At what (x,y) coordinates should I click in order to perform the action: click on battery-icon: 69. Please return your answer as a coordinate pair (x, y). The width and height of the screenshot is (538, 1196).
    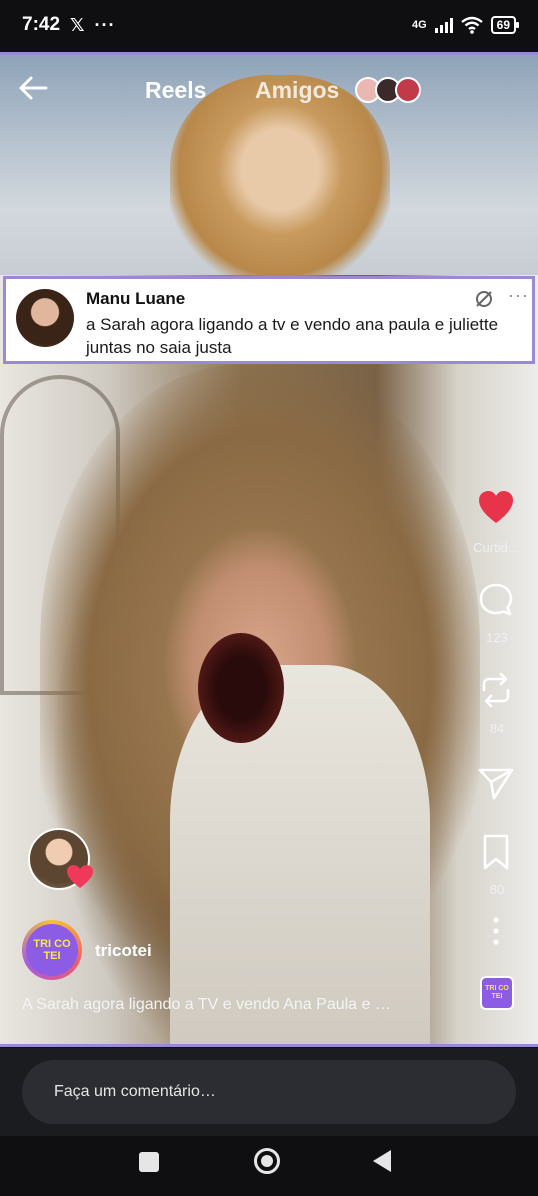
    Looking at the image, I should click on (505, 25).